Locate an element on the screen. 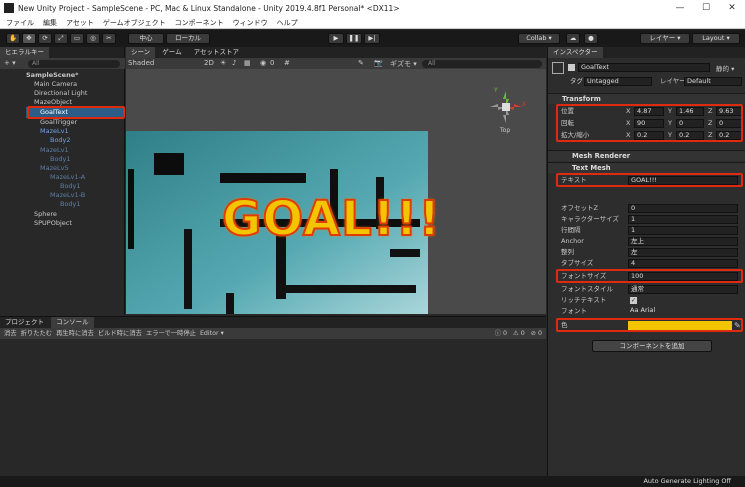 The image size is (745, 487). layer-dropdown: Default is located at coordinates (713, 81).